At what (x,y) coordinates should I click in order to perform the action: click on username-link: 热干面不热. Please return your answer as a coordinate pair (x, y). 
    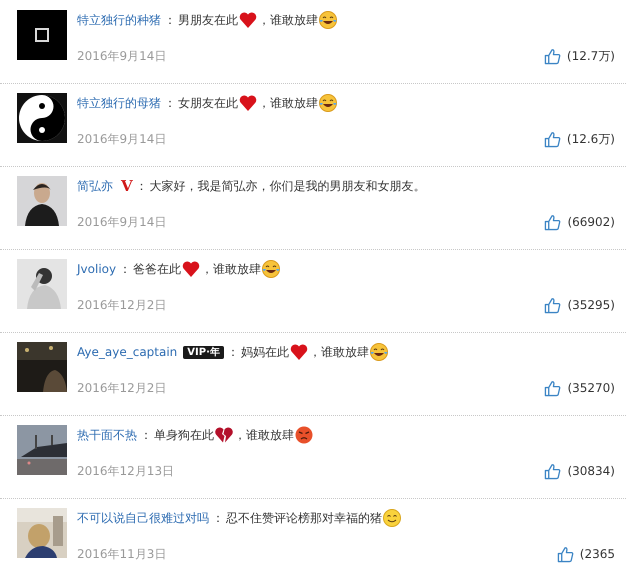
    Looking at the image, I should click on (107, 435).